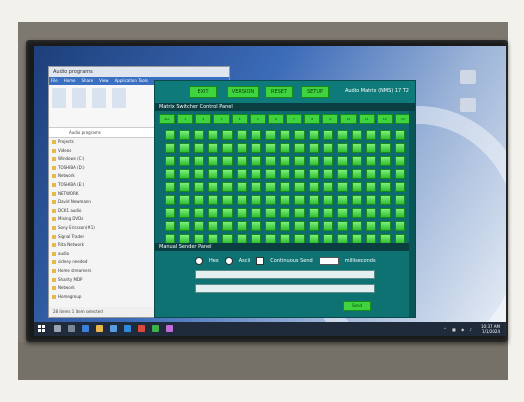 This screenshot has width=524, height=402. Describe the element at coordinates (384, 119) in the screenshot. I see `tab-output: 12` at that location.